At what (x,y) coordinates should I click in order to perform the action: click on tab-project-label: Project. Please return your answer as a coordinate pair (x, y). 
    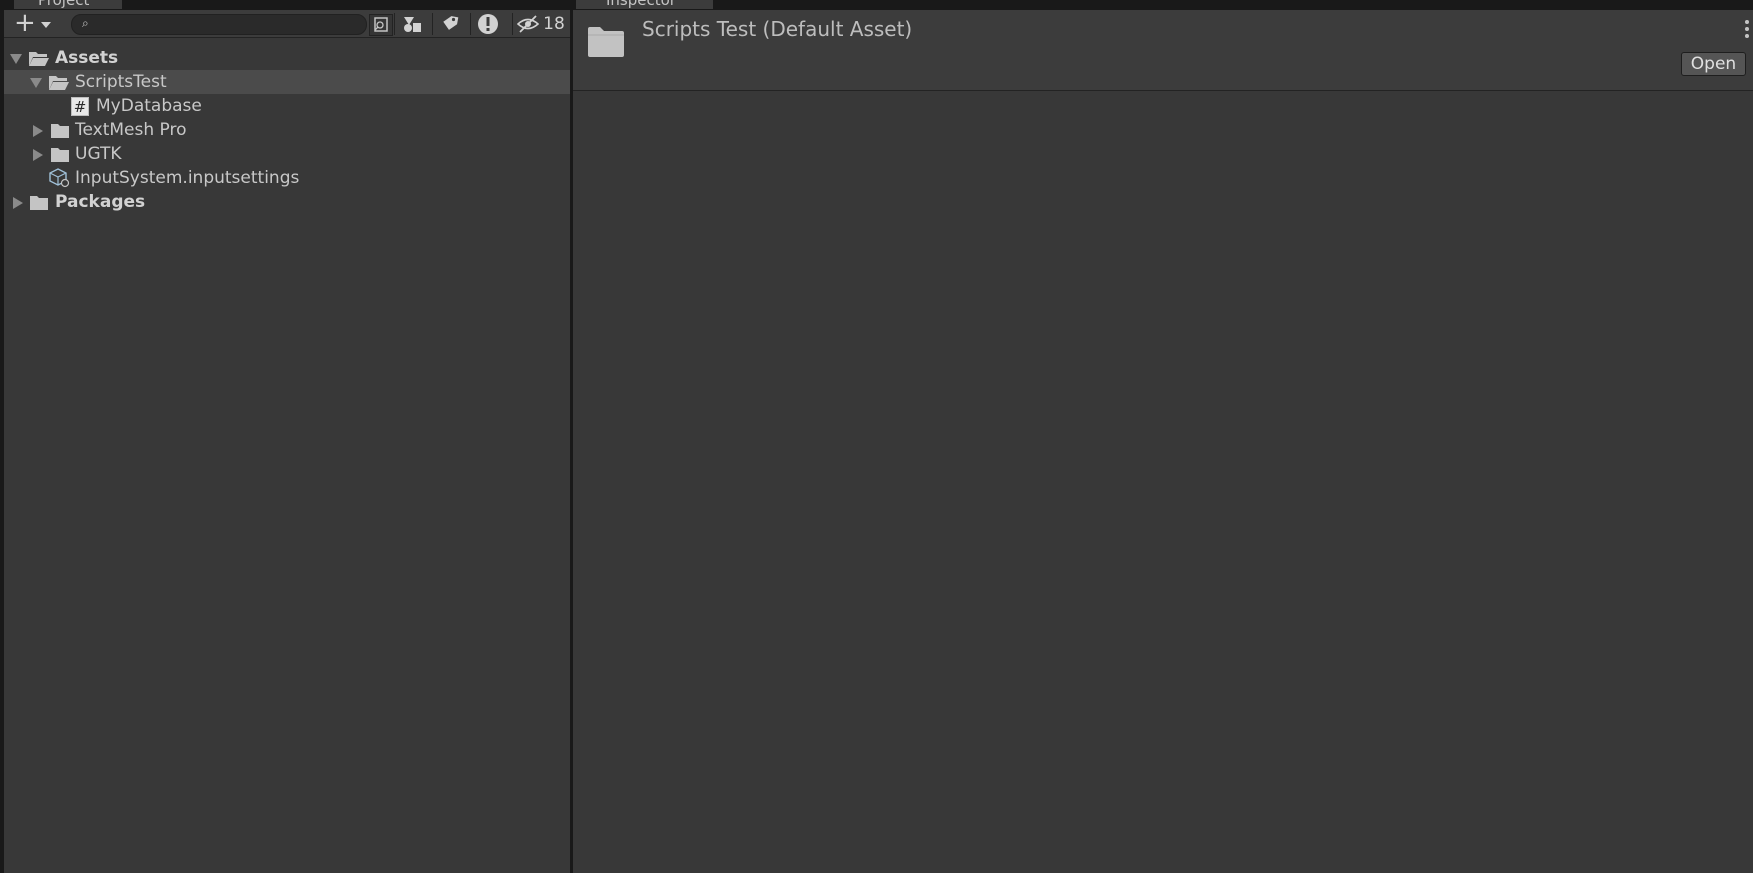
    Looking at the image, I should click on (64, 4).